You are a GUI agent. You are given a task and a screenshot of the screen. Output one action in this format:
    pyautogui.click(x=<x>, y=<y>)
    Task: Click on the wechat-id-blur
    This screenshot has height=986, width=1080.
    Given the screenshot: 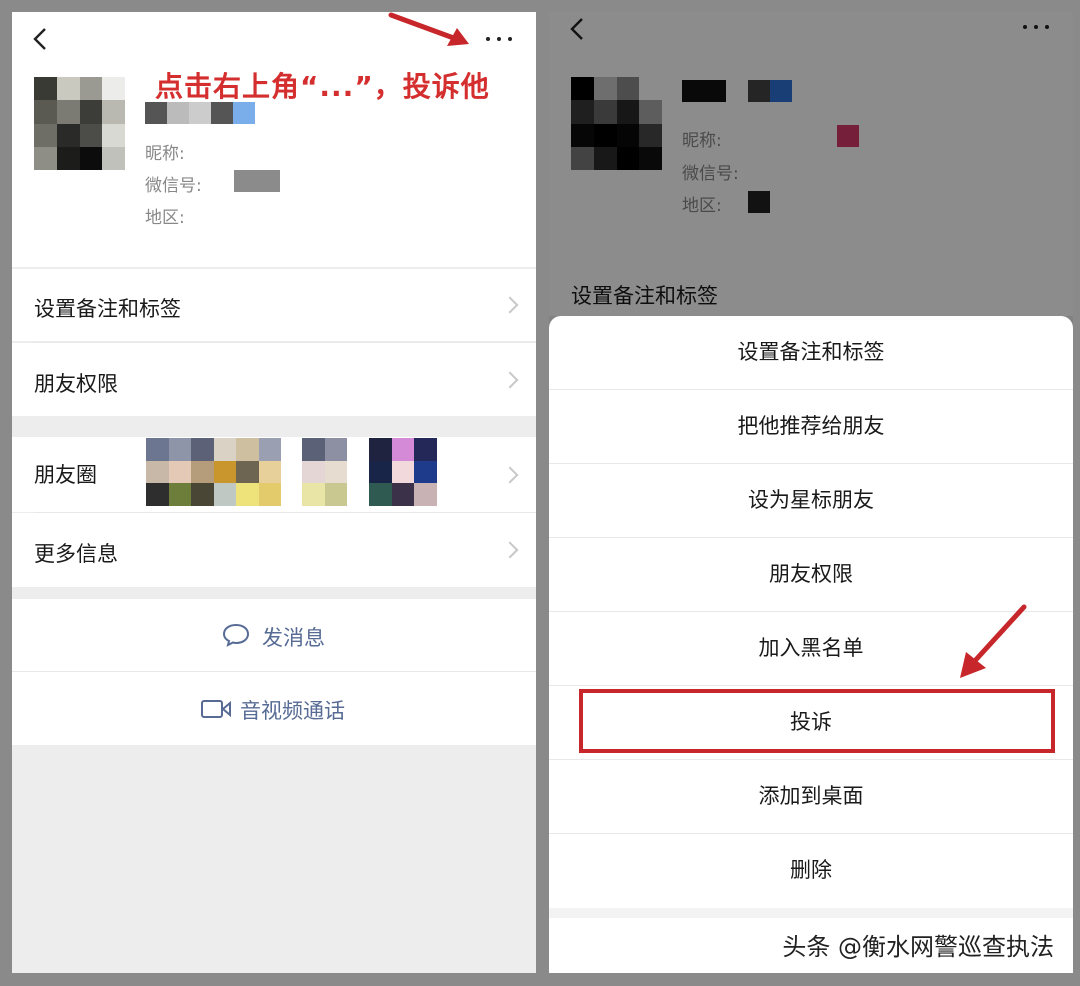 What is the action you would take?
    pyautogui.click(x=257, y=181)
    